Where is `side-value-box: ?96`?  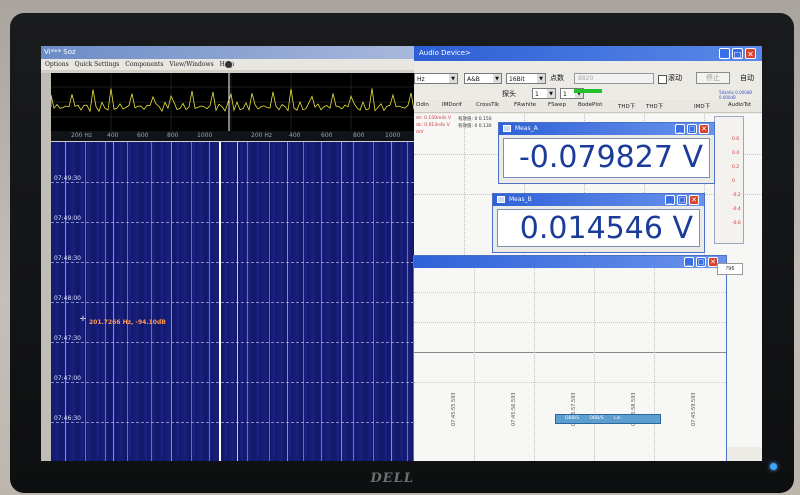 side-value-box: ?96 is located at coordinates (730, 269).